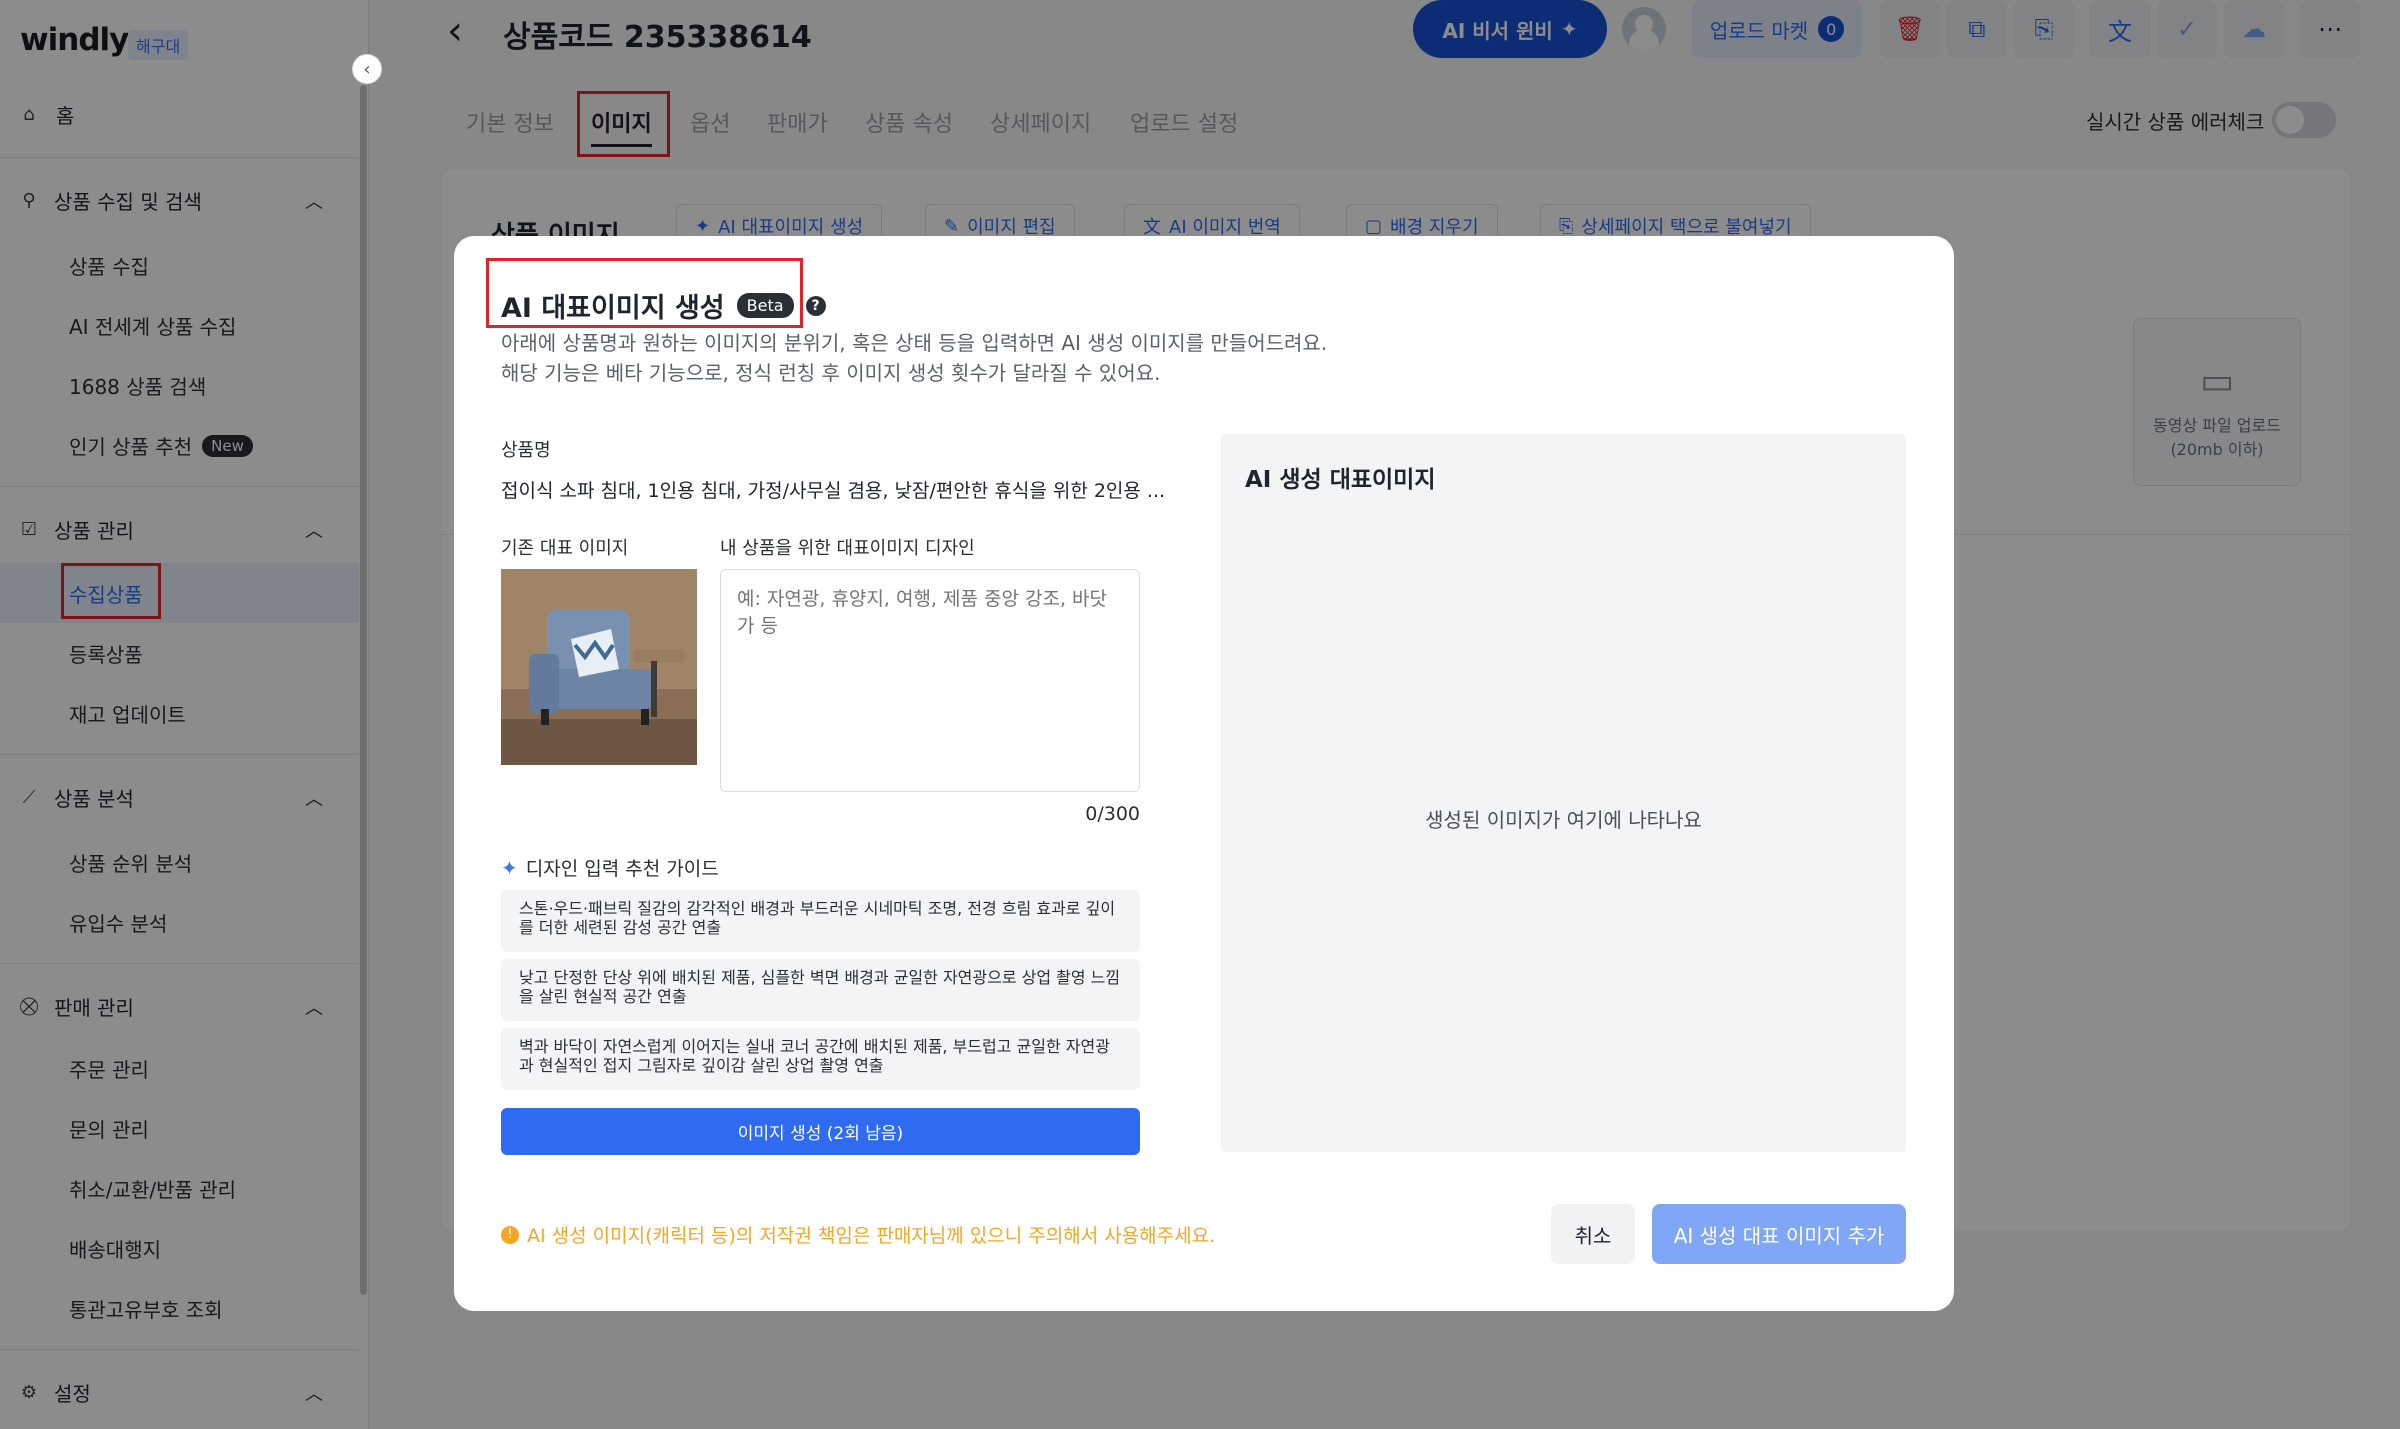  Describe the element at coordinates (930, 680) in the screenshot. I see `design-prompt-input` at that location.